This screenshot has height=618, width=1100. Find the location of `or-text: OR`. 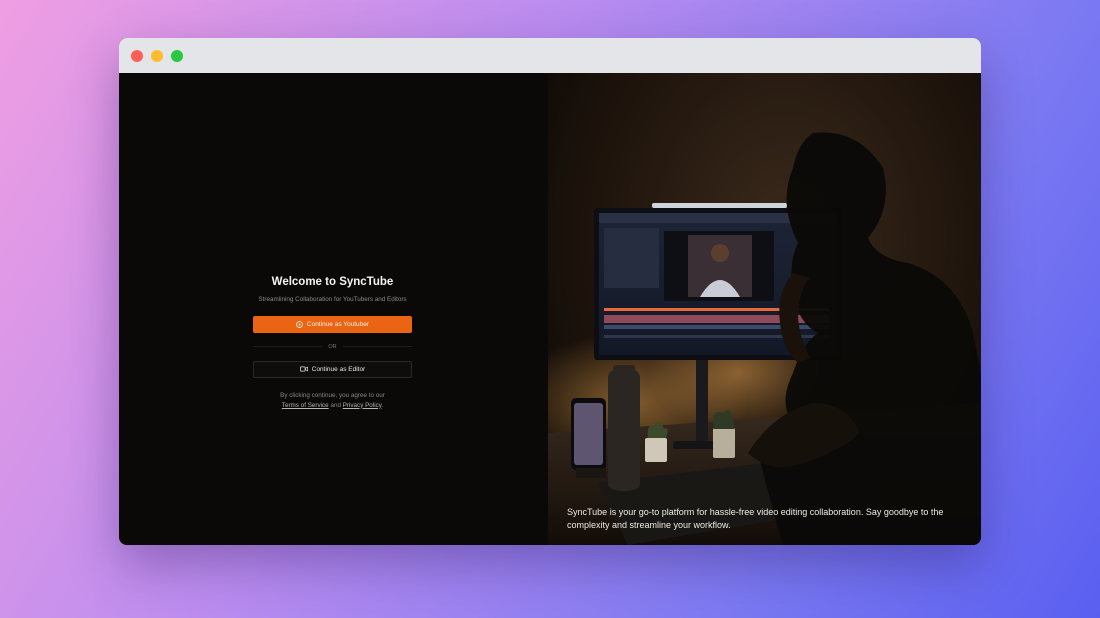

or-text: OR is located at coordinates (332, 346).